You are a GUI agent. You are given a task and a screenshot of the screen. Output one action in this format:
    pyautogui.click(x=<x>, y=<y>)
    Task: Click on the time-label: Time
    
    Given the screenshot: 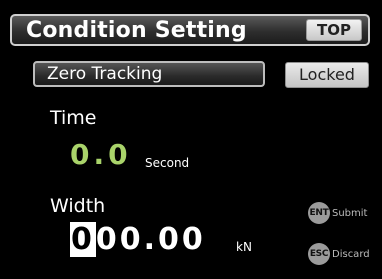 What is the action you would take?
    pyautogui.click(x=73, y=118)
    